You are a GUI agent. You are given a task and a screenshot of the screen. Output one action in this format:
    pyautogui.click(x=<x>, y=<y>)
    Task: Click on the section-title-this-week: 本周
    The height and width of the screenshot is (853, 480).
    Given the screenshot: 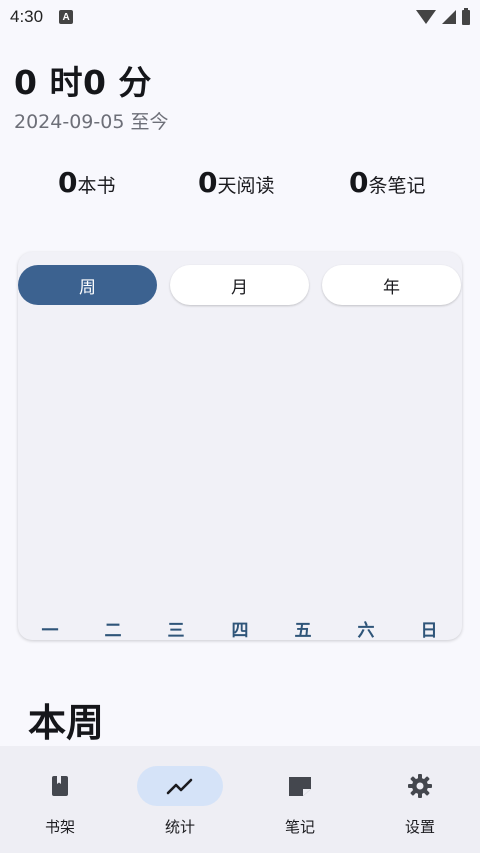 What is the action you would take?
    pyautogui.click(x=66, y=722)
    